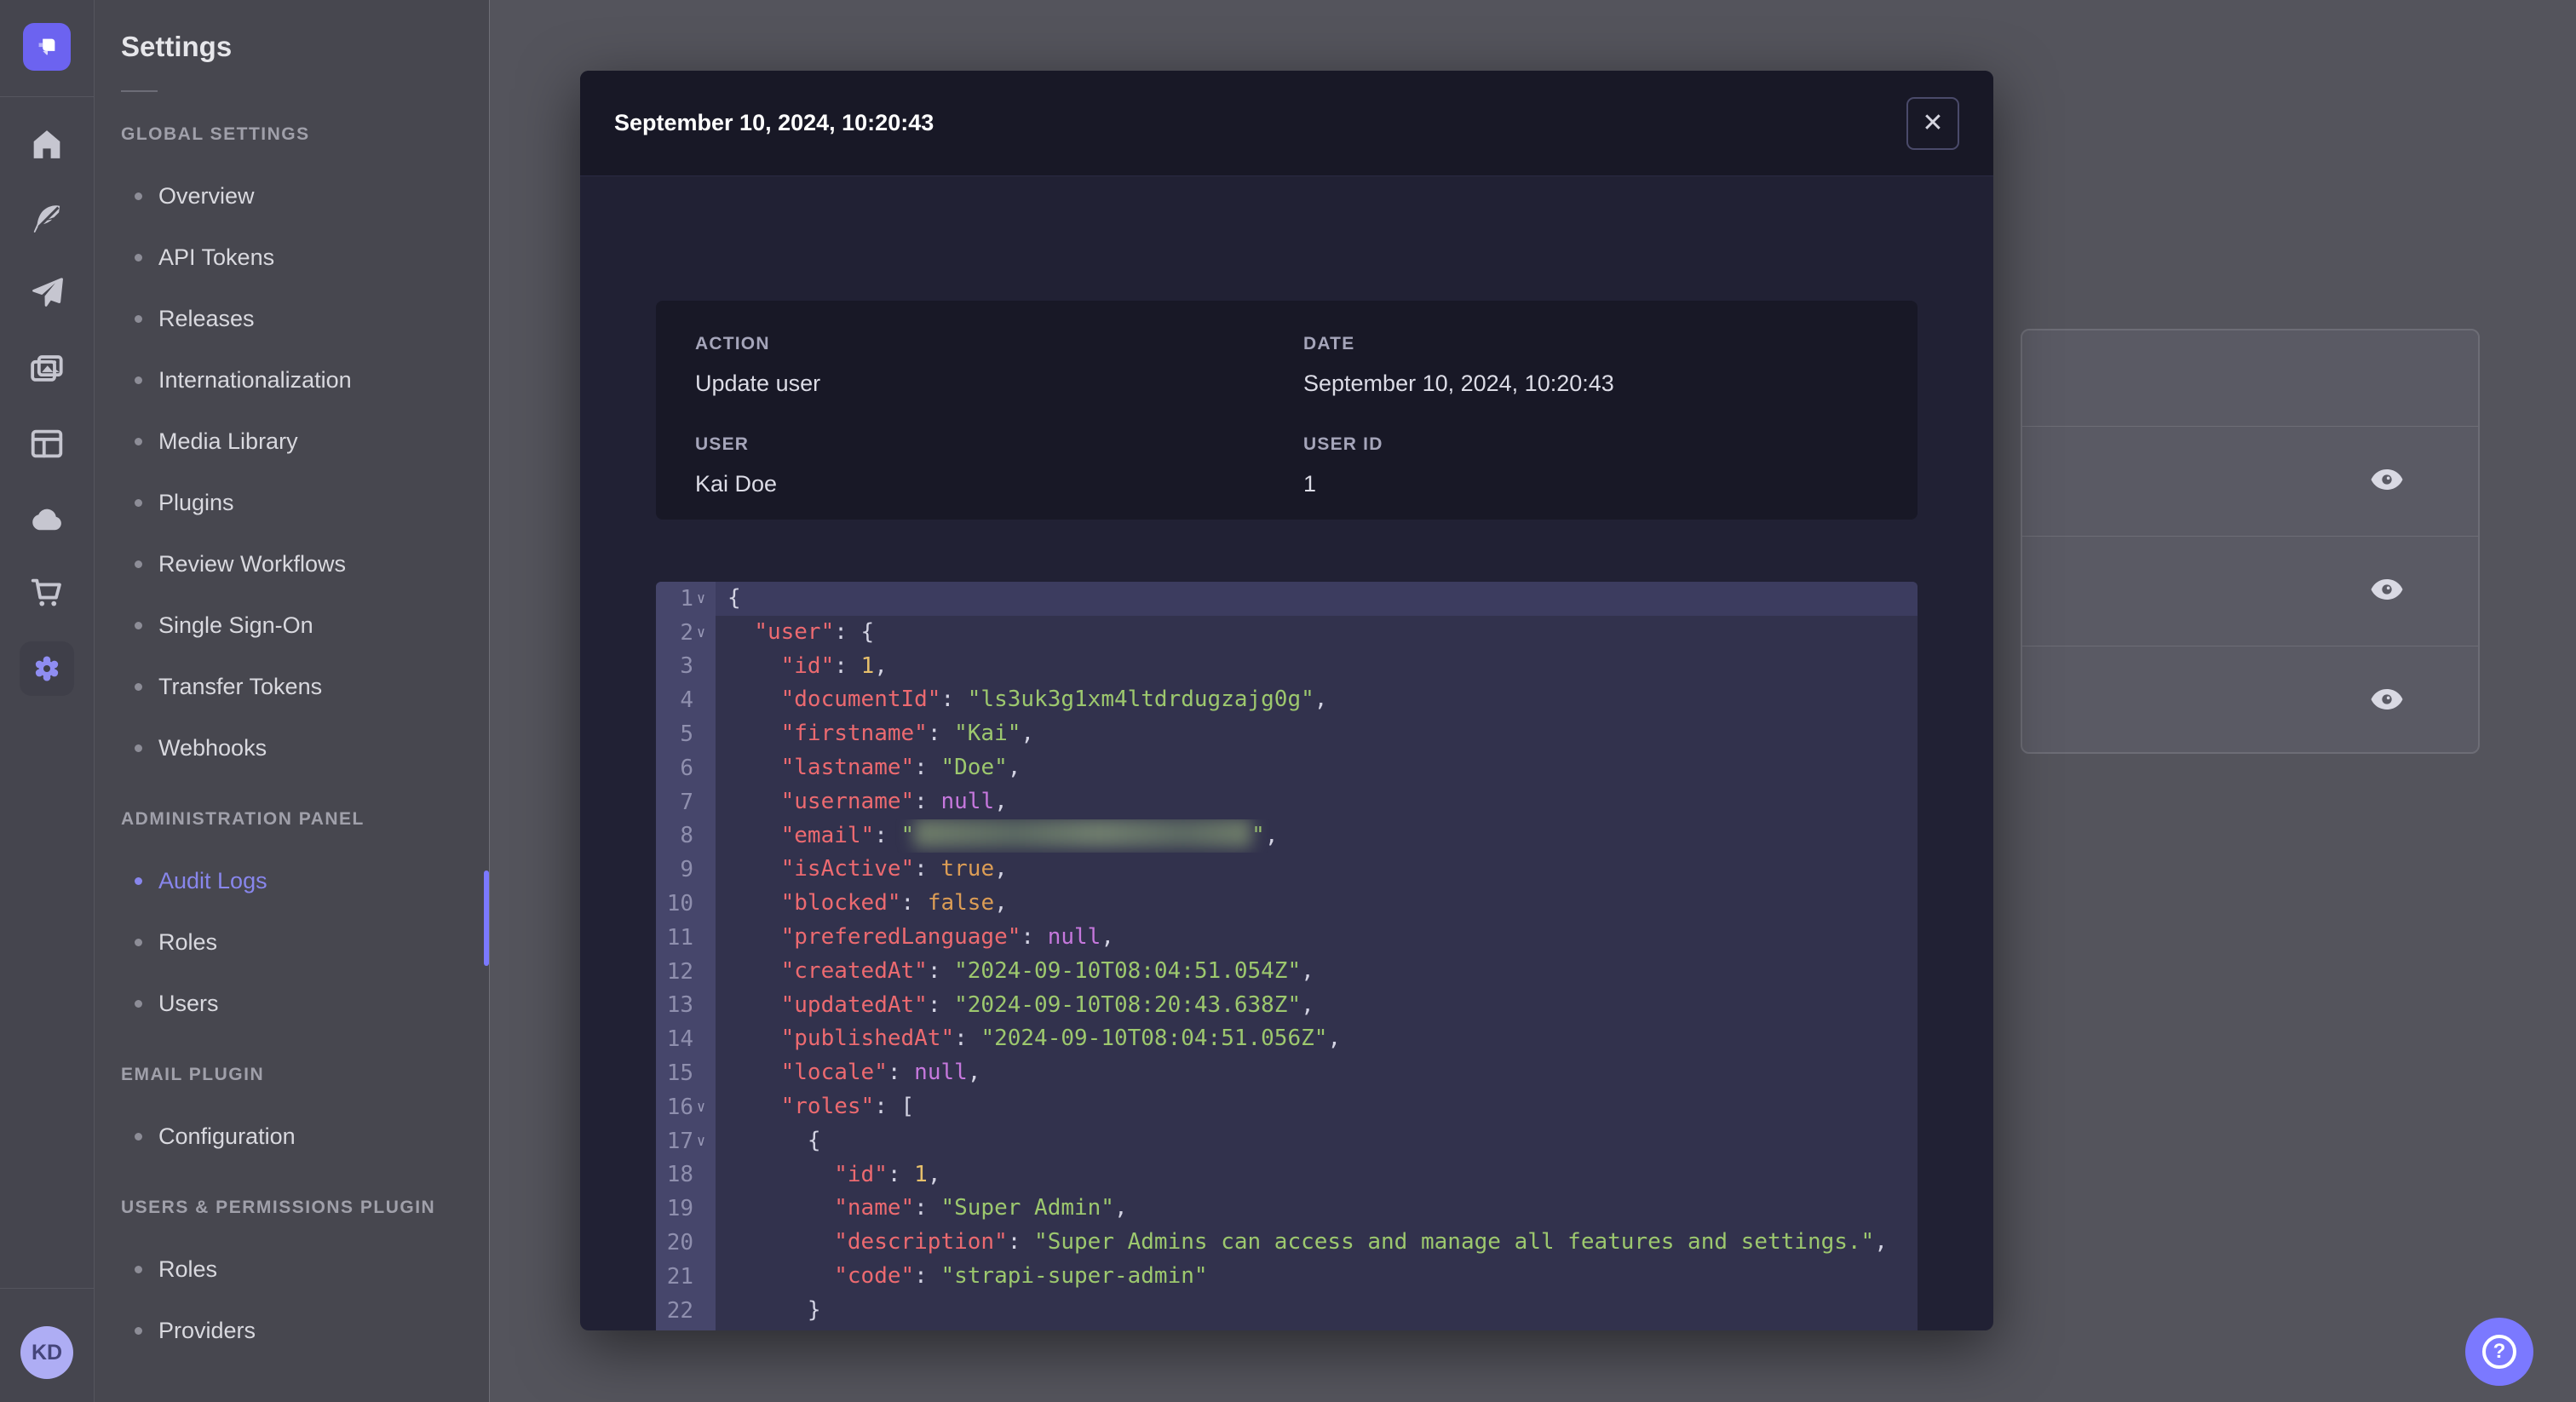 This screenshot has width=2576, height=1402. I want to click on close-icon: ✕, so click(1933, 124).